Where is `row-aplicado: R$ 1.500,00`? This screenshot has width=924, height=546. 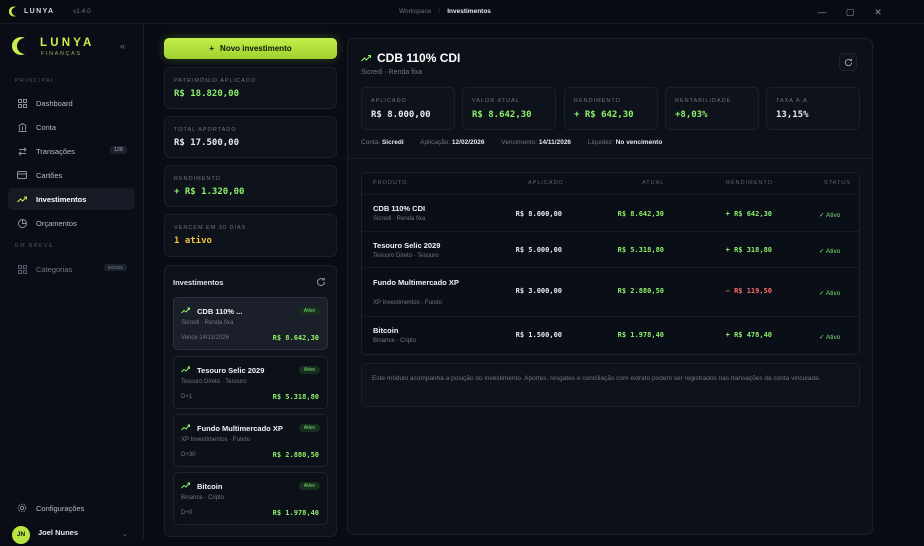 row-aplicado: R$ 1.500,00 is located at coordinates (538, 335).